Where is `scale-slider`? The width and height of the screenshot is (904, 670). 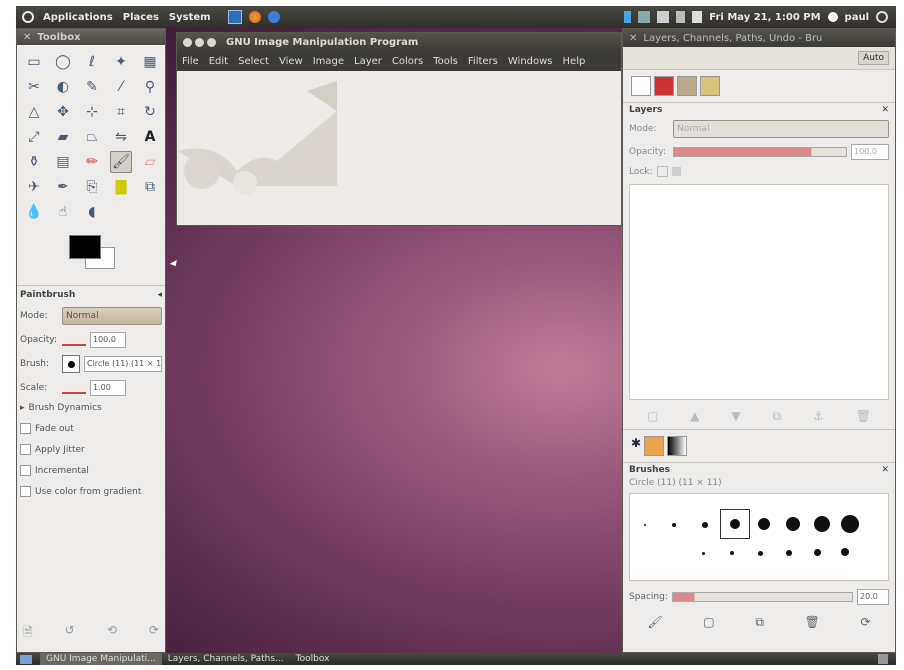 scale-slider is located at coordinates (74, 388).